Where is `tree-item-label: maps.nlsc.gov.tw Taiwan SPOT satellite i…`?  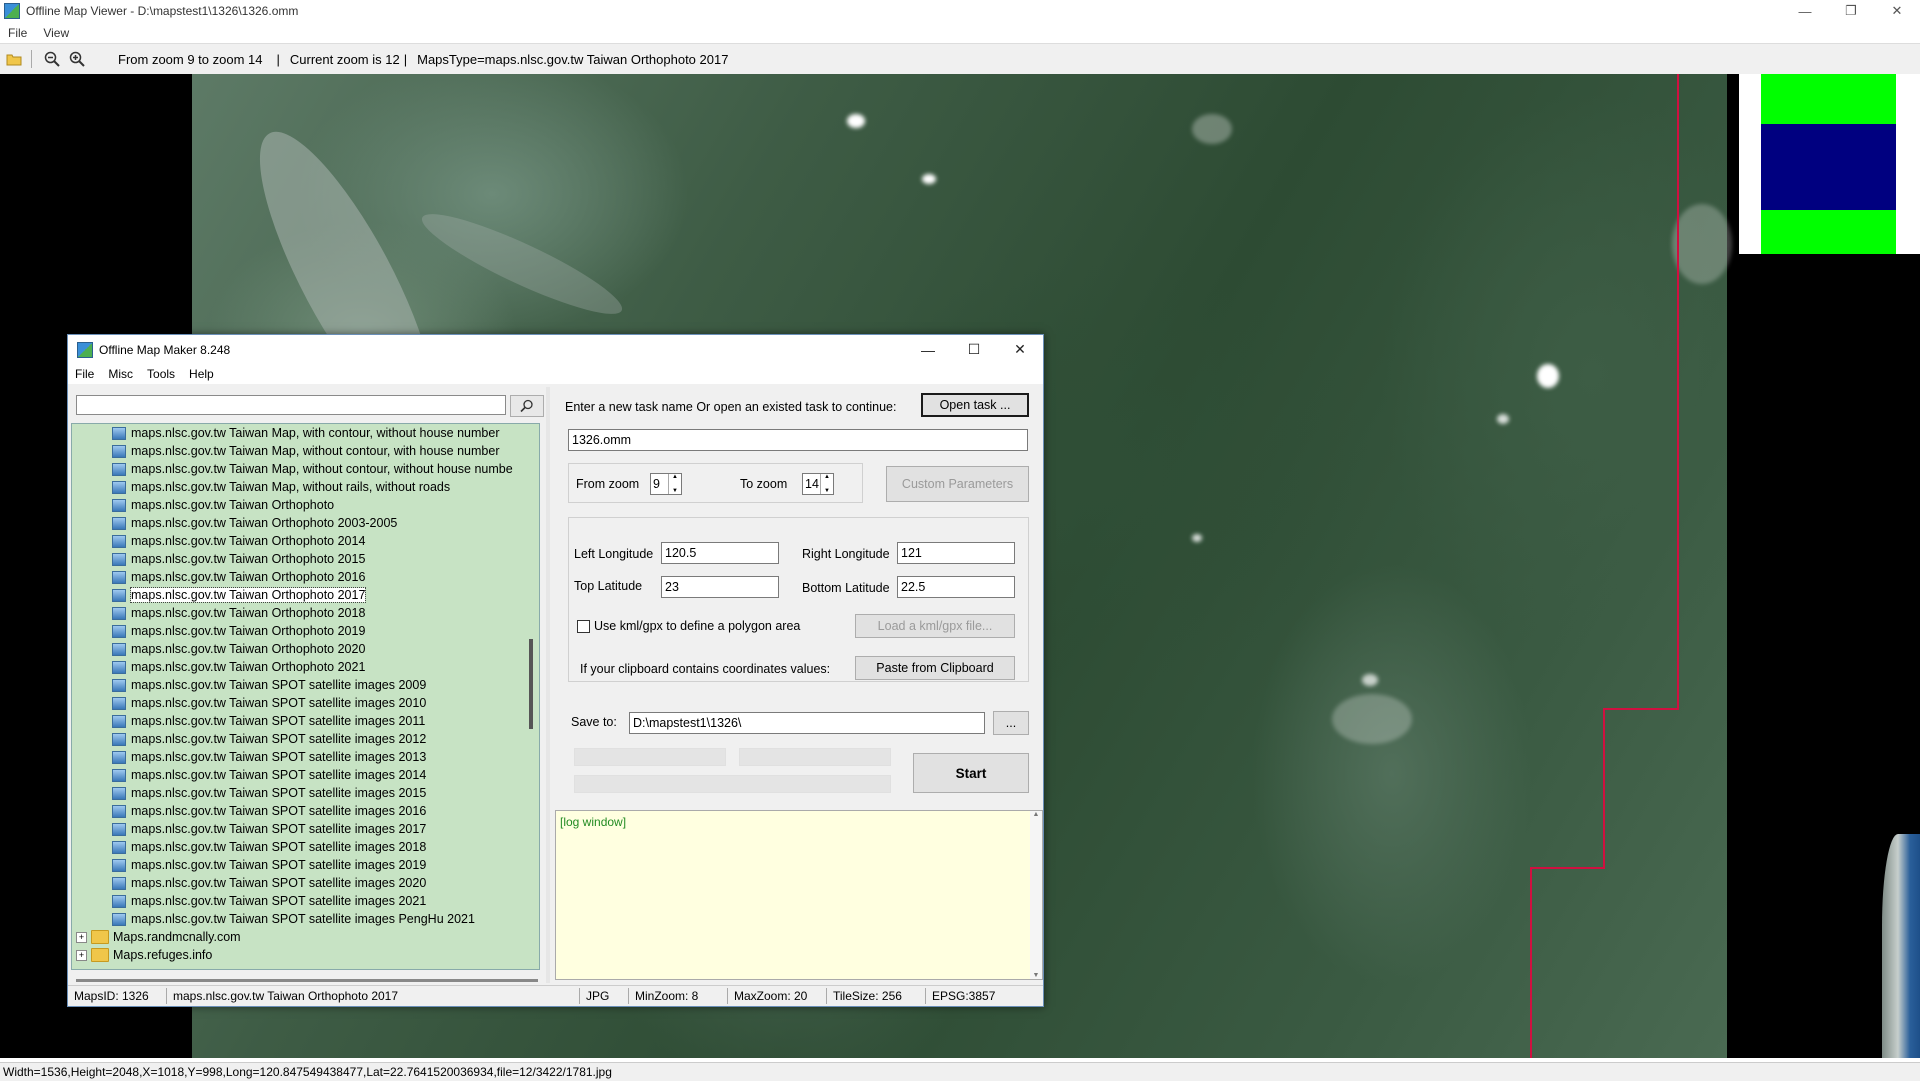 tree-item-label: maps.nlsc.gov.tw Taiwan SPOT satellite i… is located at coordinates (279, 685).